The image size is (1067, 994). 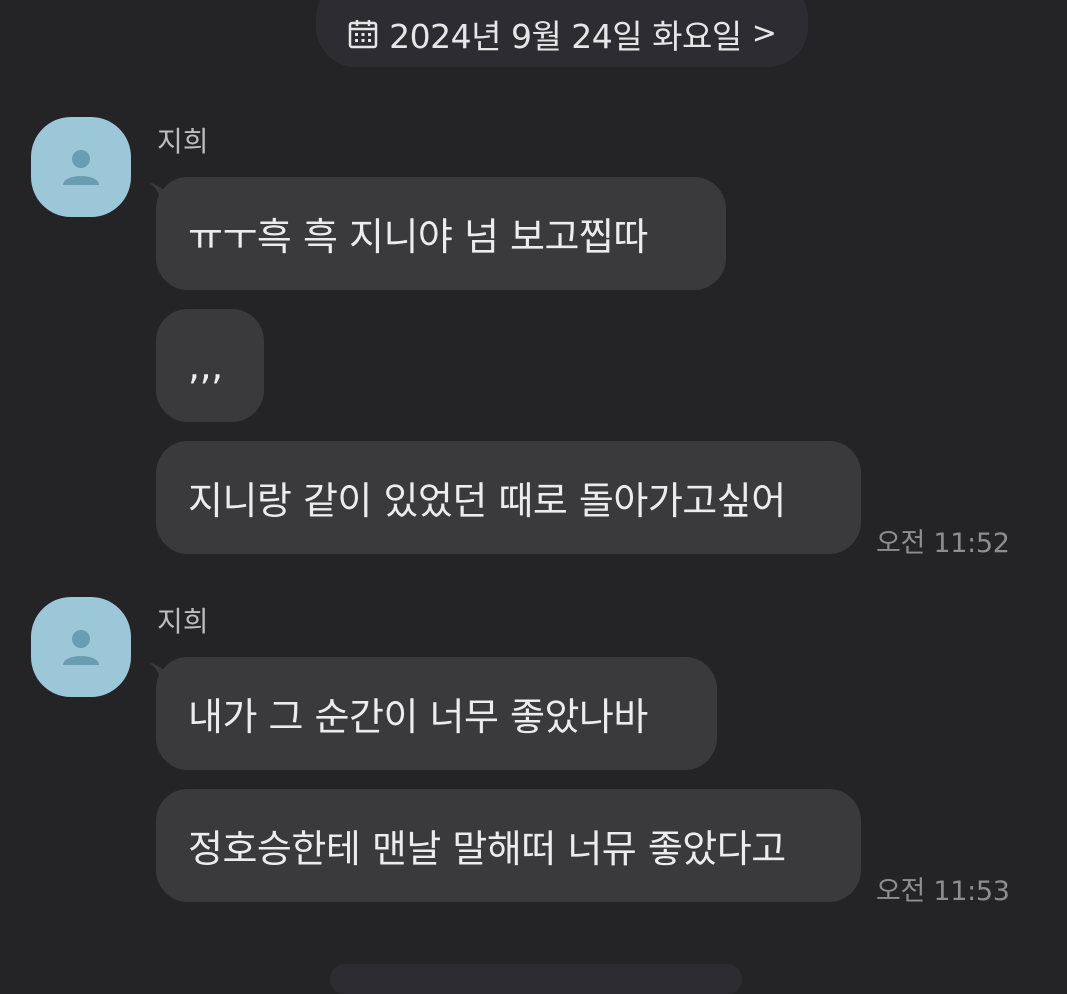 What do you see at coordinates (508, 845) in the screenshot?
I see `message-bubble: 정호승한테 맨날 말해떠 너뮤 좋았다고` at bounding box center [508, 845].